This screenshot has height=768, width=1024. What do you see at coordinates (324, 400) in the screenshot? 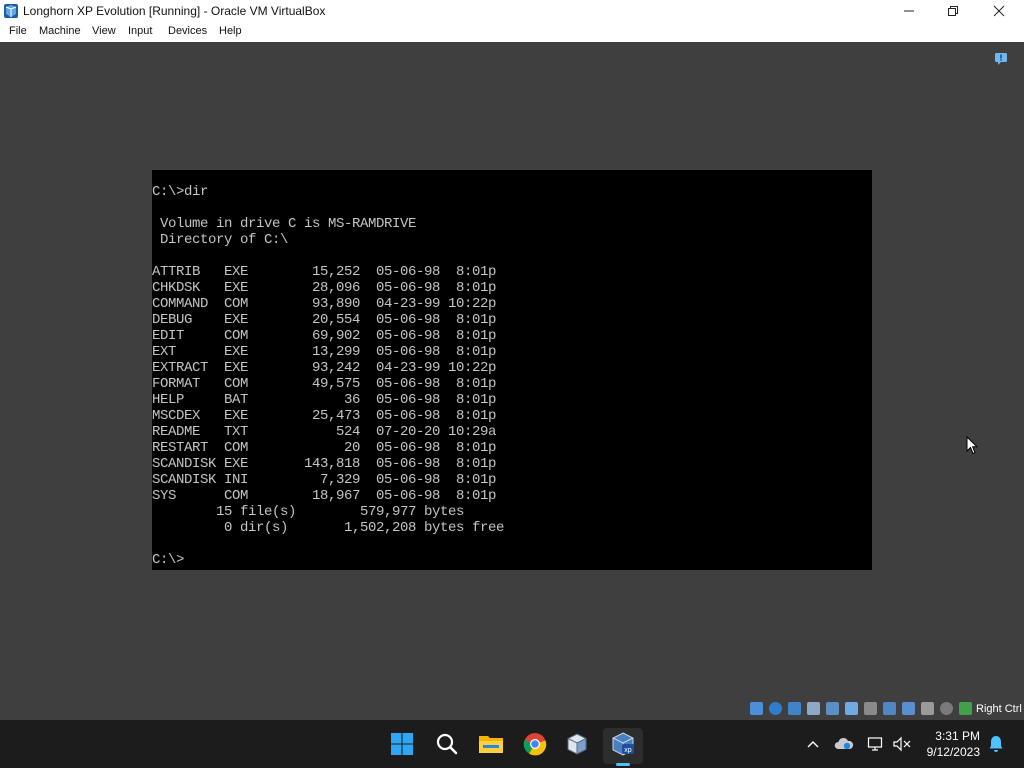
I see `console-line: HELP BAT 36 05-06-98 8:01p` at bounding box center [324, 400].